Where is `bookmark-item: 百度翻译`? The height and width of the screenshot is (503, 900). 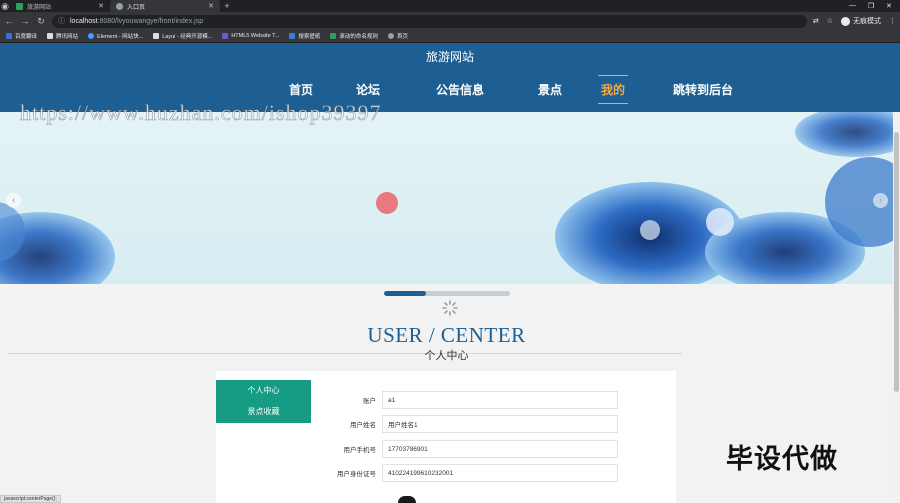
bookmark-item: 百度翻译 is located at coordinates (21, 36).